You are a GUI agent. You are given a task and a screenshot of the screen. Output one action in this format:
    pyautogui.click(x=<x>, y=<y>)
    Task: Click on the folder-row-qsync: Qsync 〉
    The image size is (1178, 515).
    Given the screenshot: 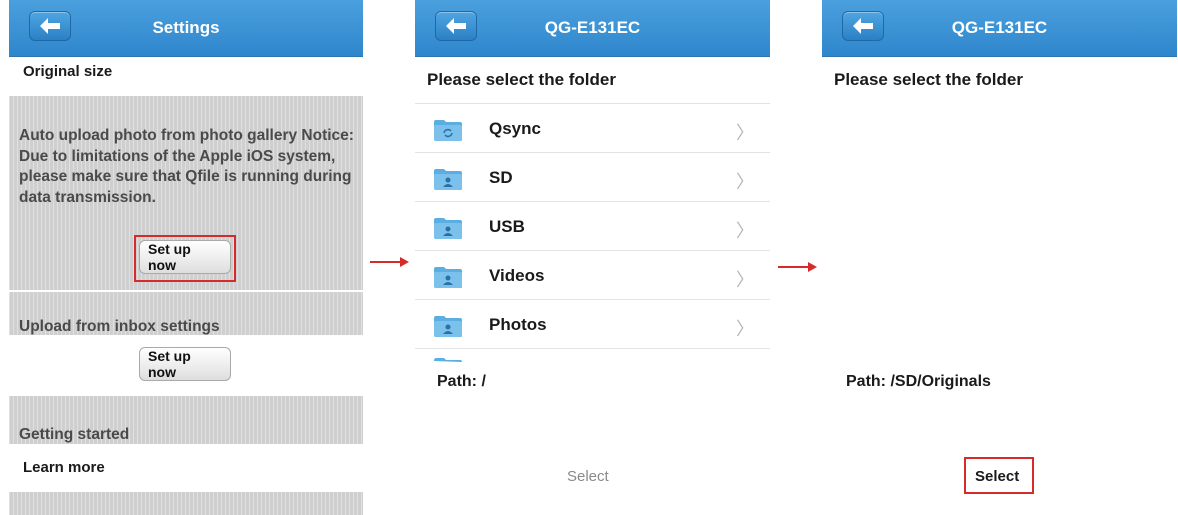 What is the action you would take?
    pyautogui.click(x=592, y=128)
    